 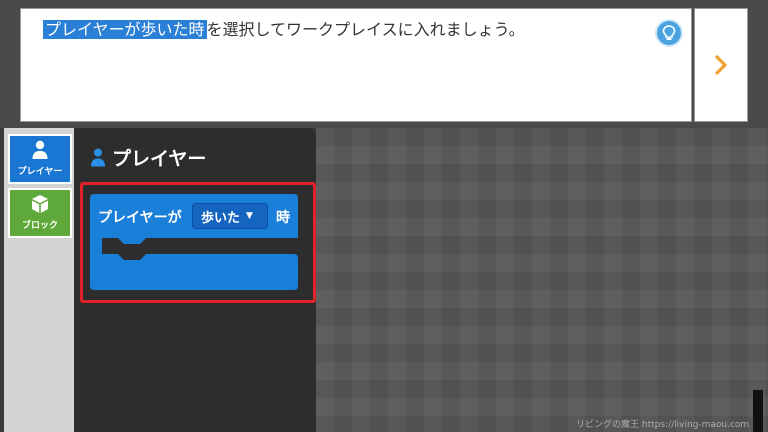 I want to click on tutorial-highlight: プレイヤーが歩いた時, so click(x=125, y=29).